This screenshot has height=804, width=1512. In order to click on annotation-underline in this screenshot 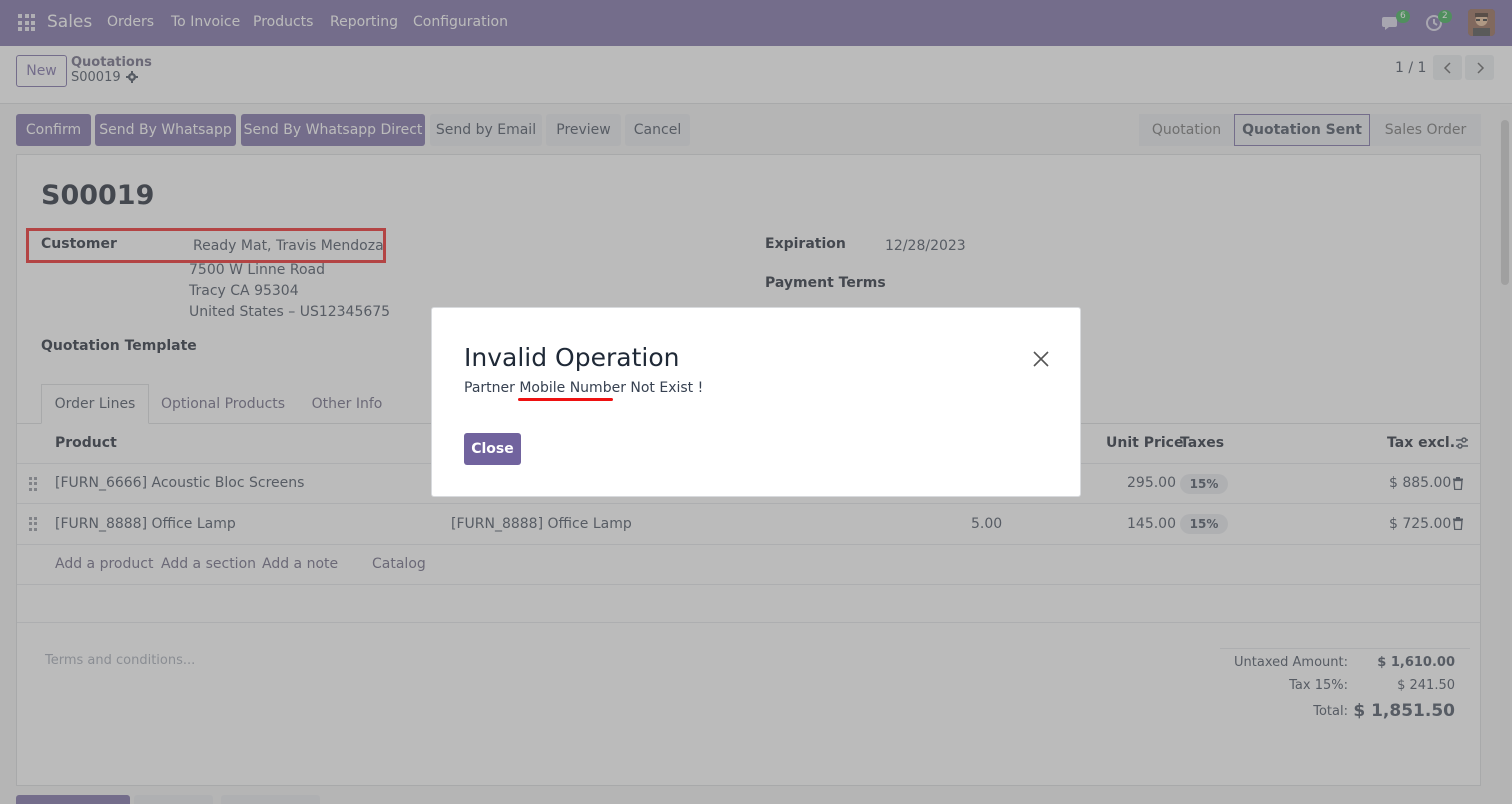, I will do `click(565, 399)`.